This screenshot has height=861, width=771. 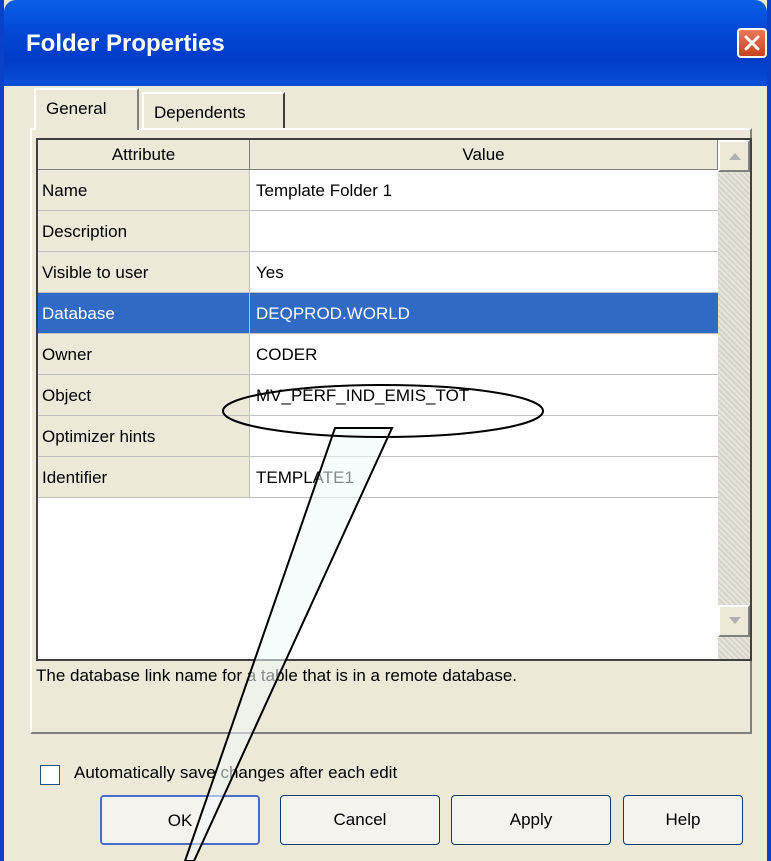 What do you see at coordinates (125, 43) in the screenshot?
I see `window-title: Folder Properties` at bounding box center [125, 43].